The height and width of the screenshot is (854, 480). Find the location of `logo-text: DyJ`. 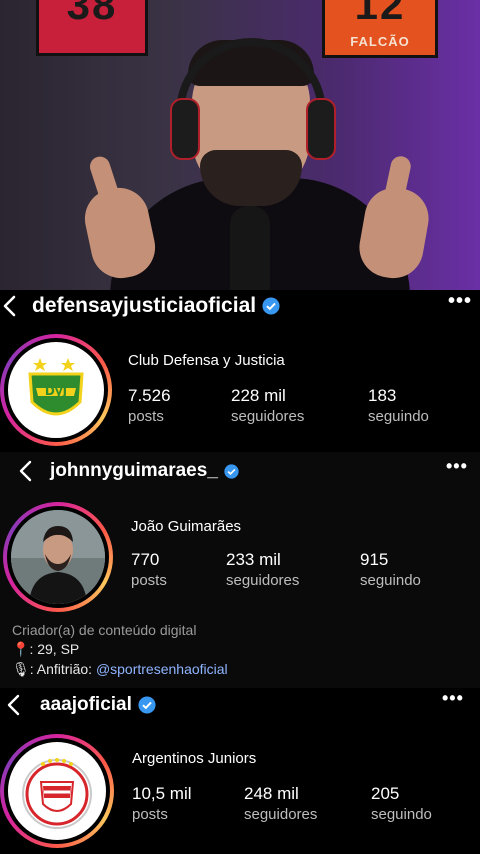

logo-text: DyJ is located at coordinates (56, 391).